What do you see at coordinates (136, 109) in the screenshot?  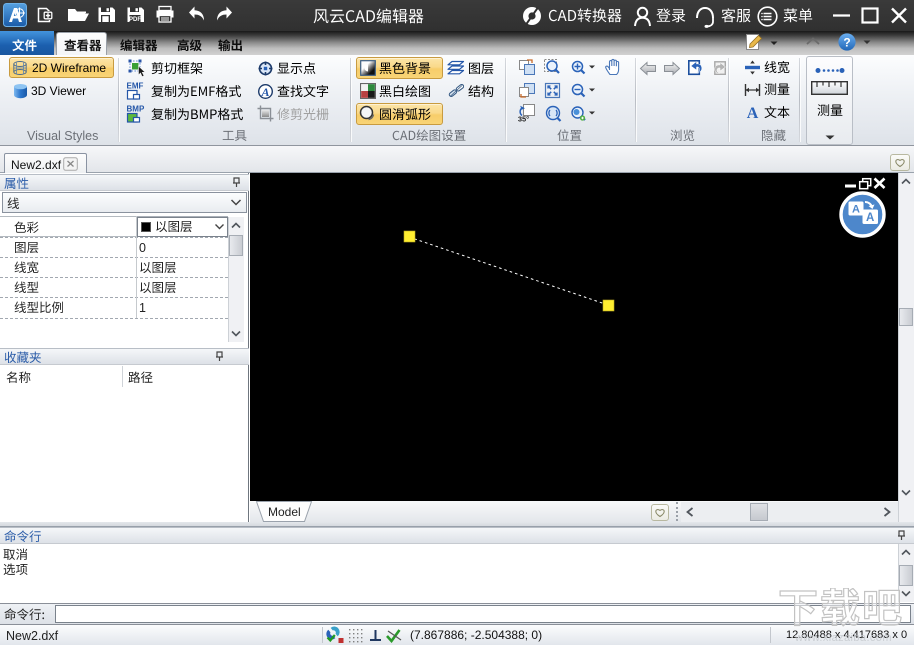 I see `svg-text: BMP` at bounding box center [136, 109].